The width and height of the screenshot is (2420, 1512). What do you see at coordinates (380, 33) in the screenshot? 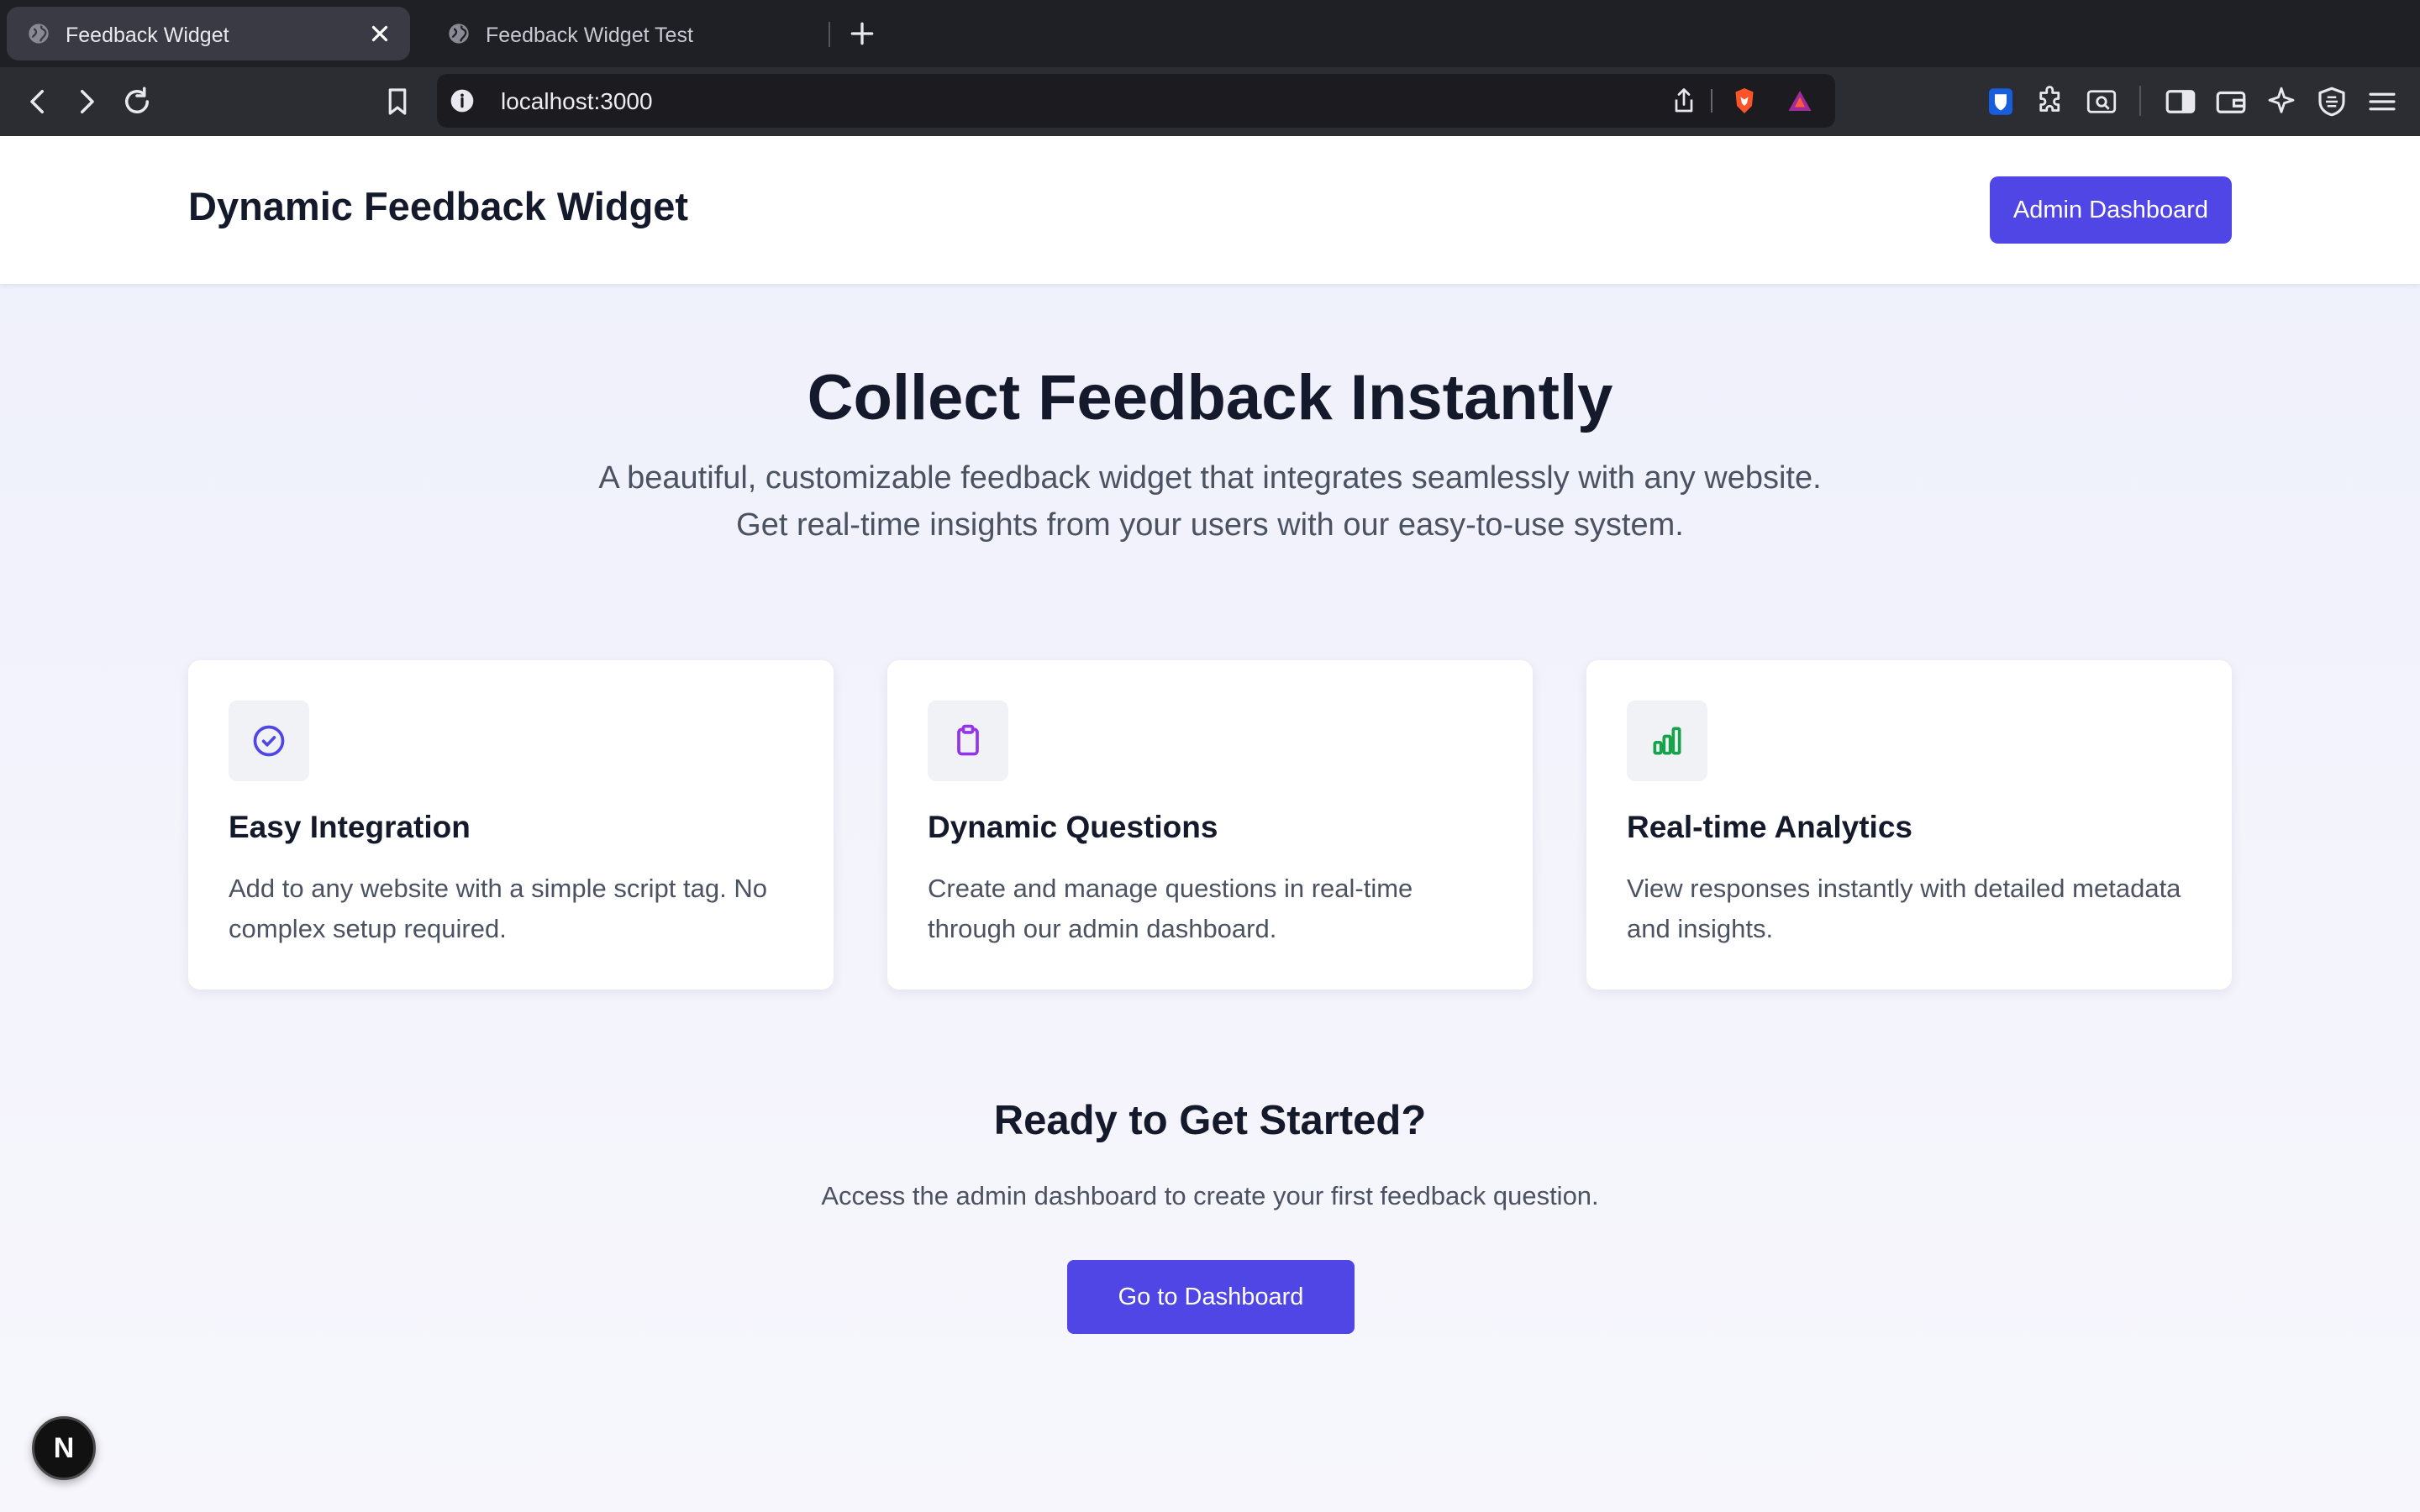
I see `close-tab-icon` at bounding box center [380, 33].